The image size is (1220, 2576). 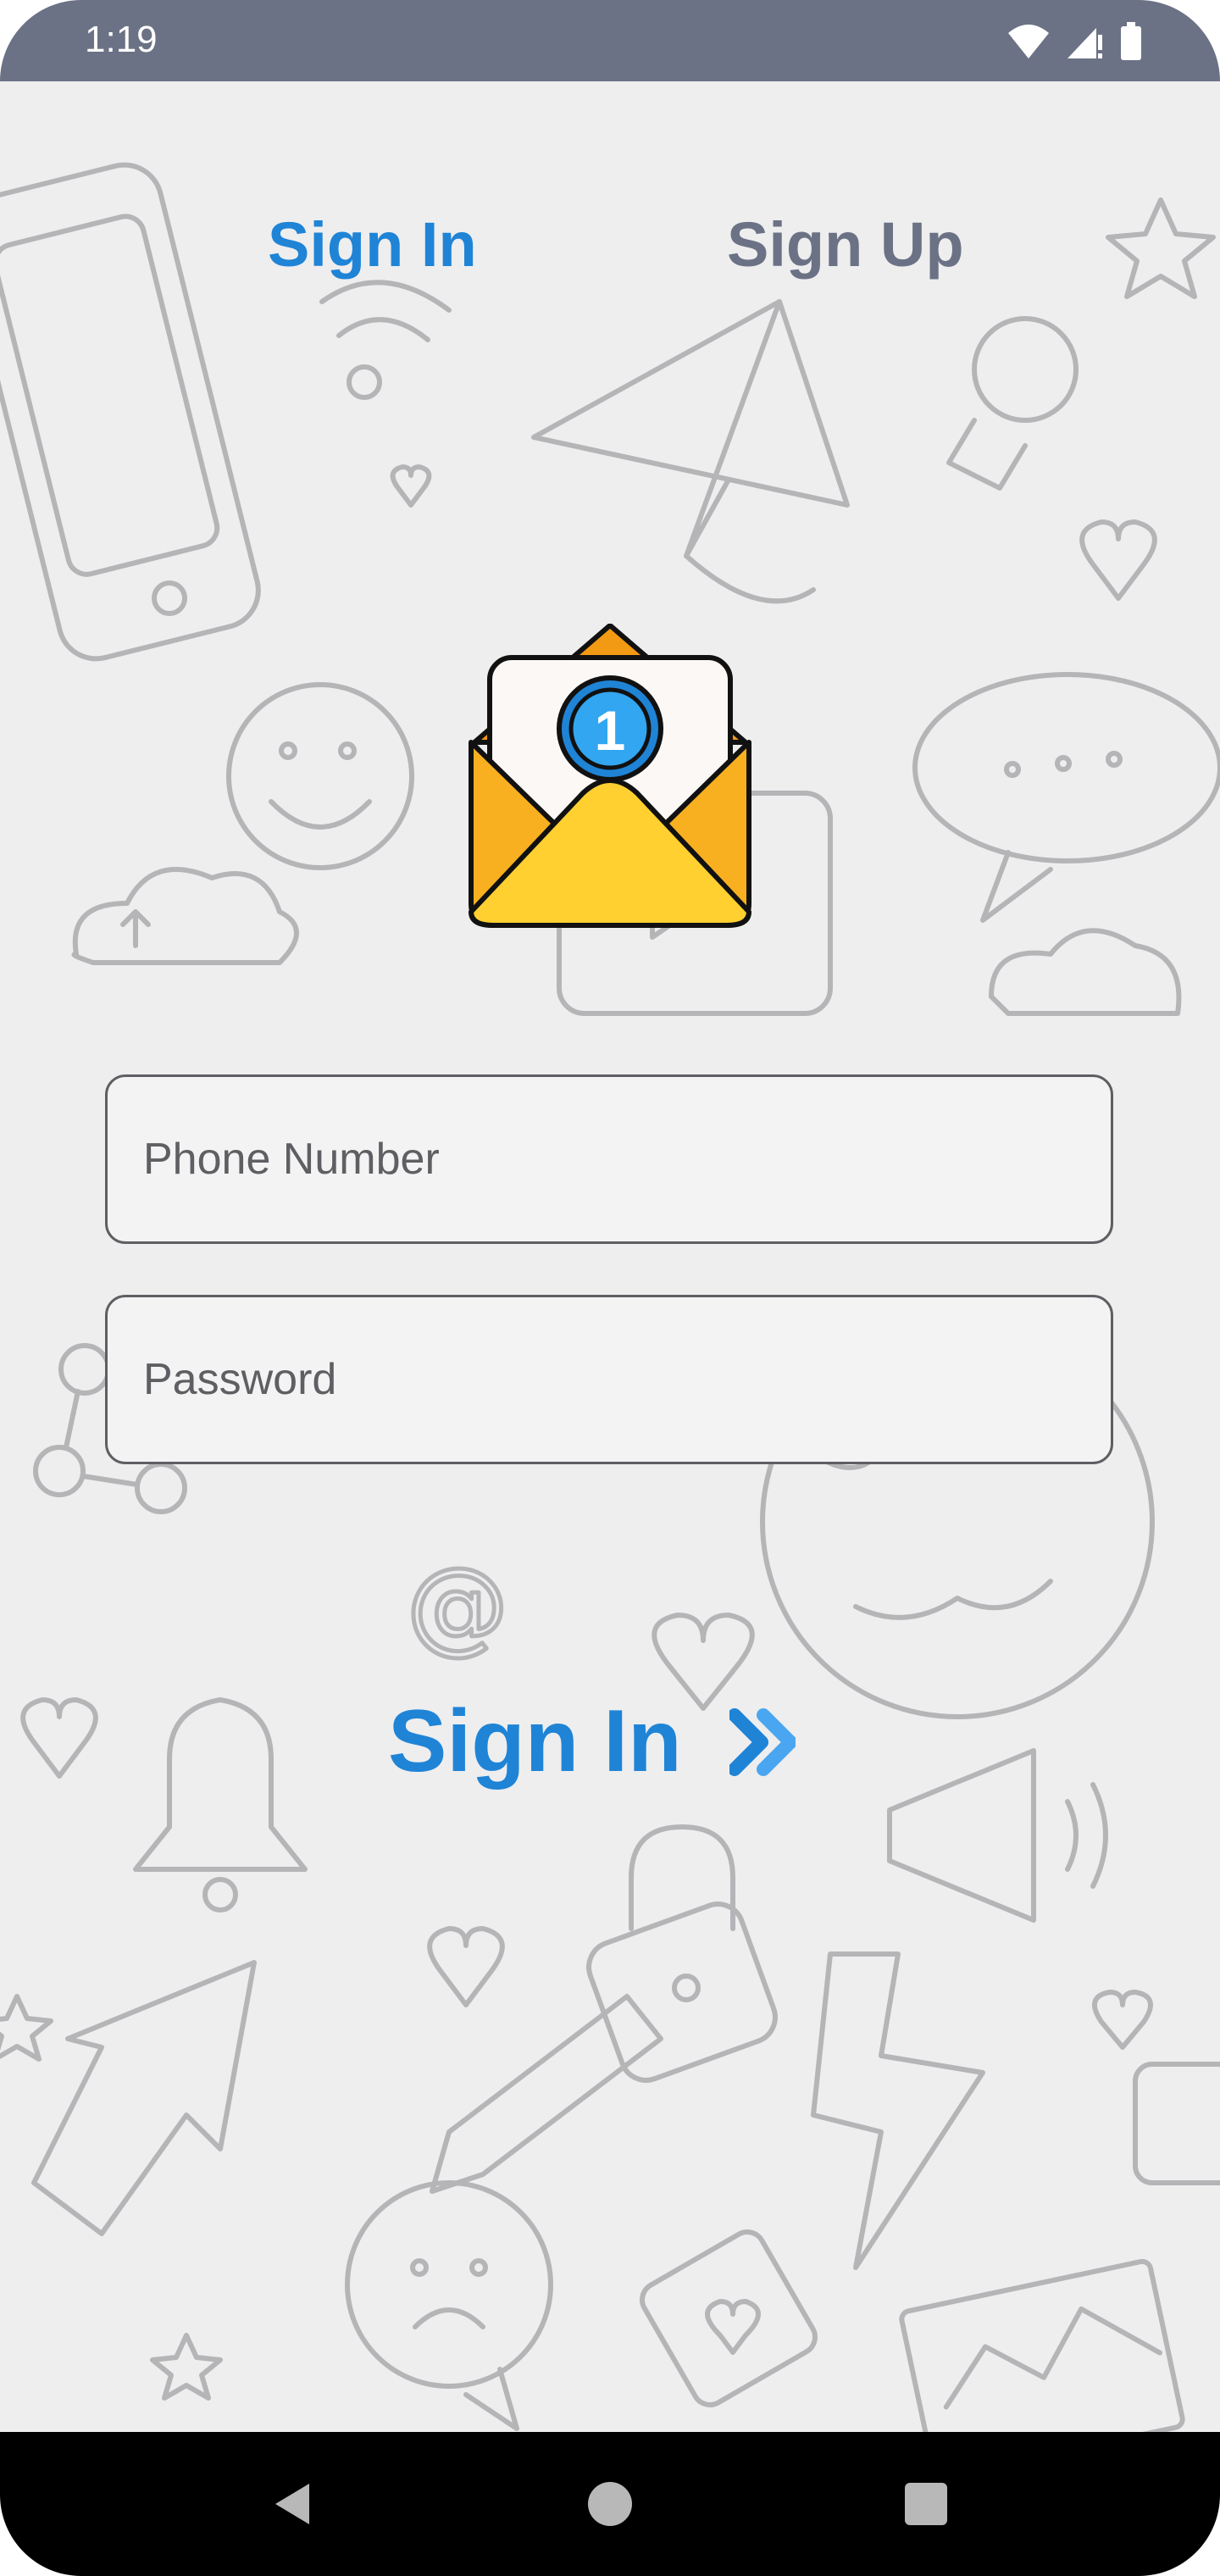 I want to click on status-icons, so click(x=1074, y=41).